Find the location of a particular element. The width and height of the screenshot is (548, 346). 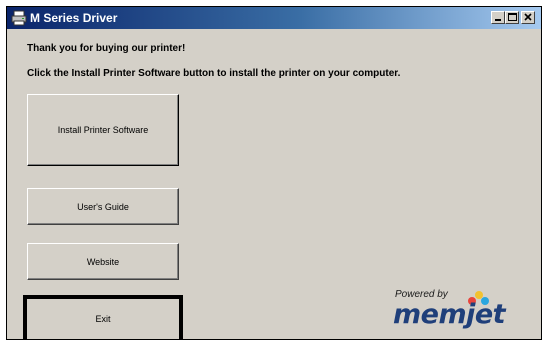

minimize-button is located at coordinates (498, 17).